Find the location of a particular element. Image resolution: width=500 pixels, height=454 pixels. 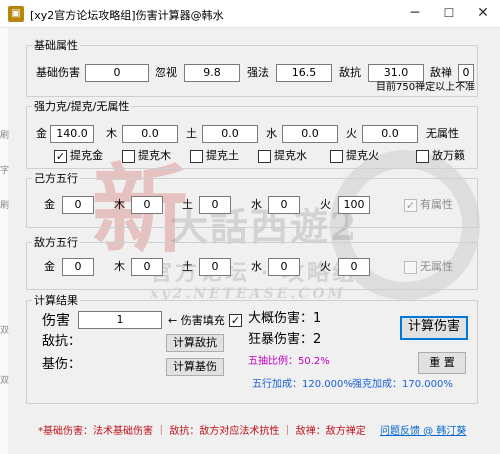

crit-damage-text: 狂暴伤害：2 is located at coordinates (285, 339).